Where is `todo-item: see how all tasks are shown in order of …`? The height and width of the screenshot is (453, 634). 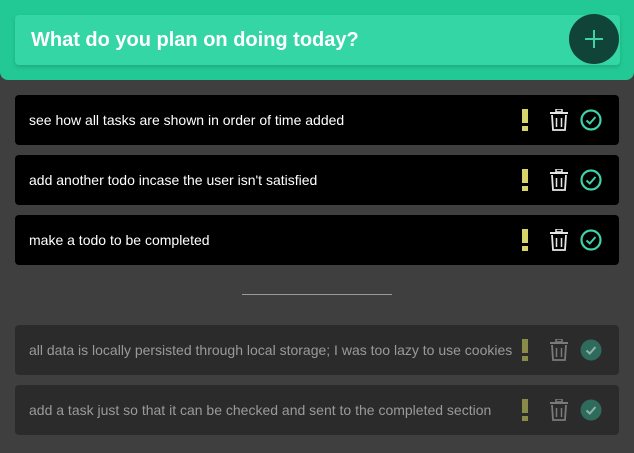
todo-item: see how all tasks are shown in order of … is located at coordinates (317, 120).